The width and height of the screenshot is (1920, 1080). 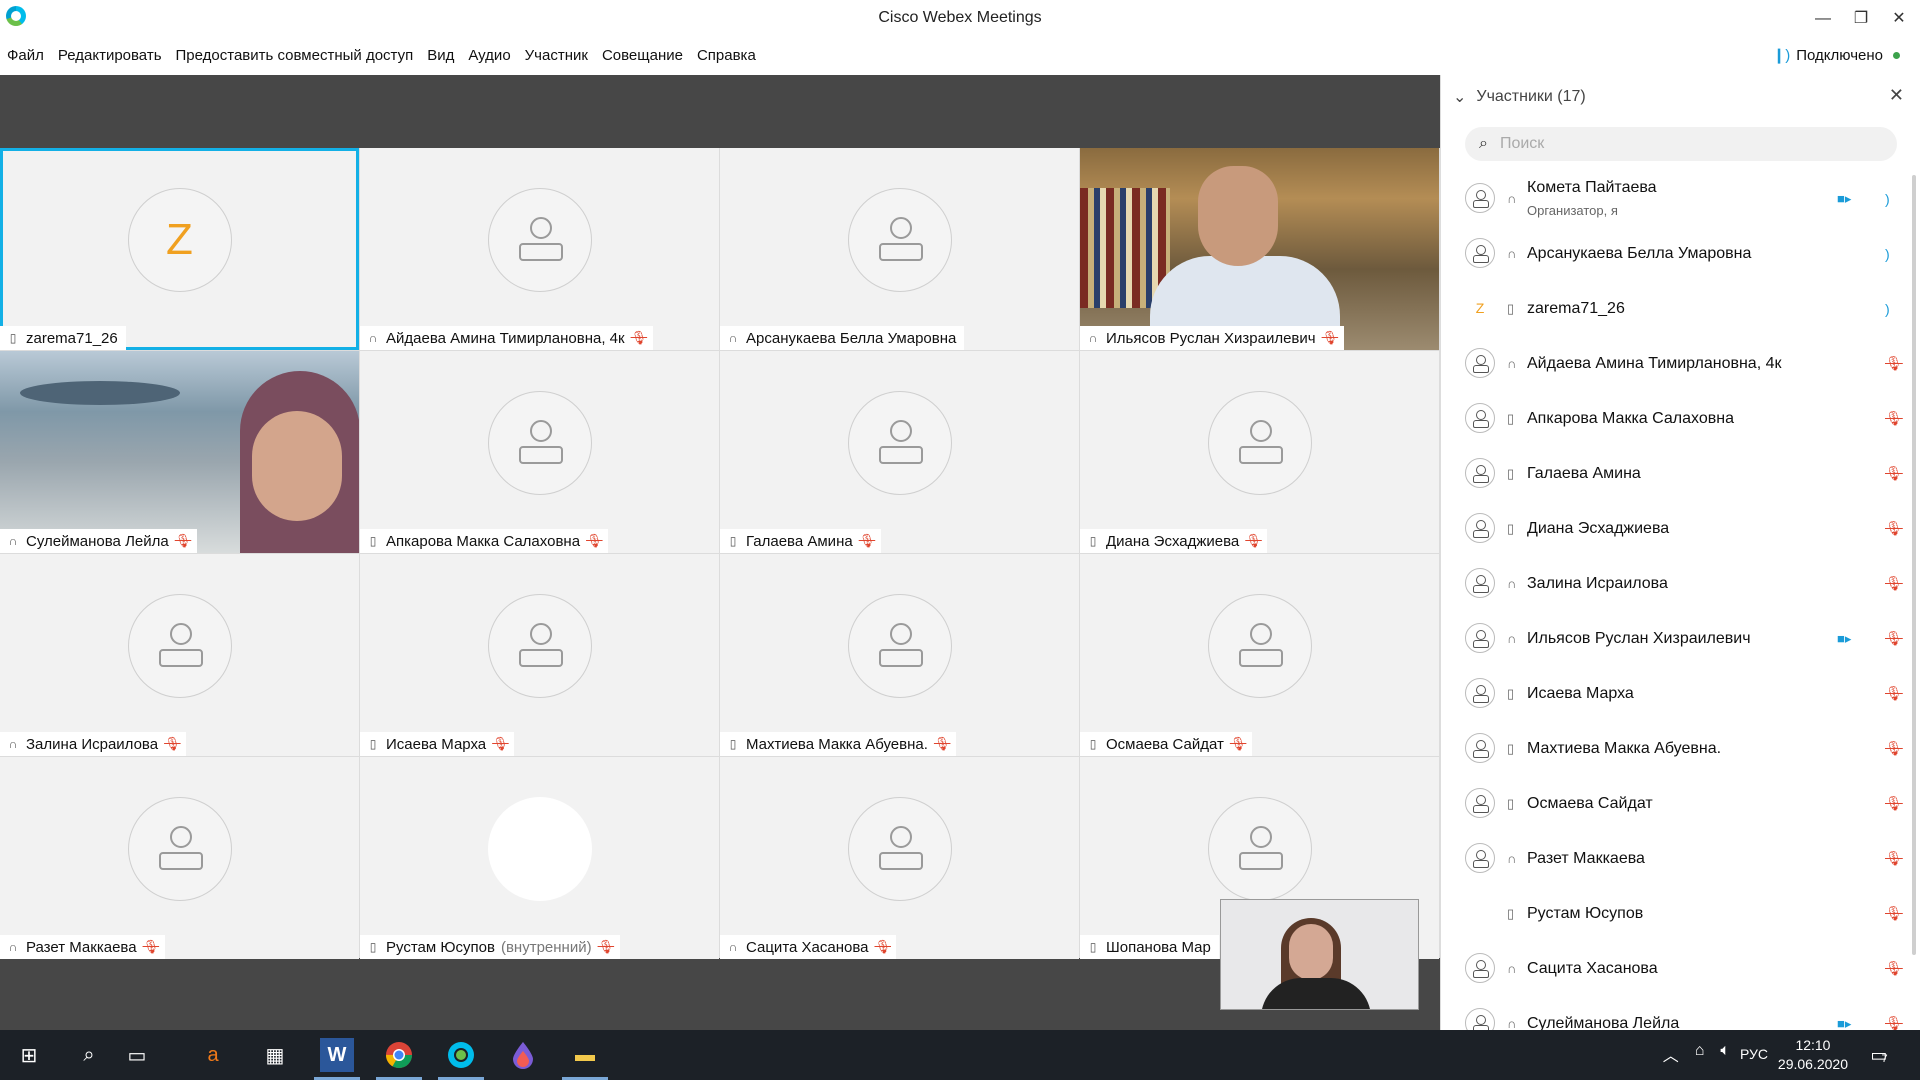 I want to click on video-tile: ▯ Махтиева Макка Абуевна. 🎙︎, so click(x=899, y=655).